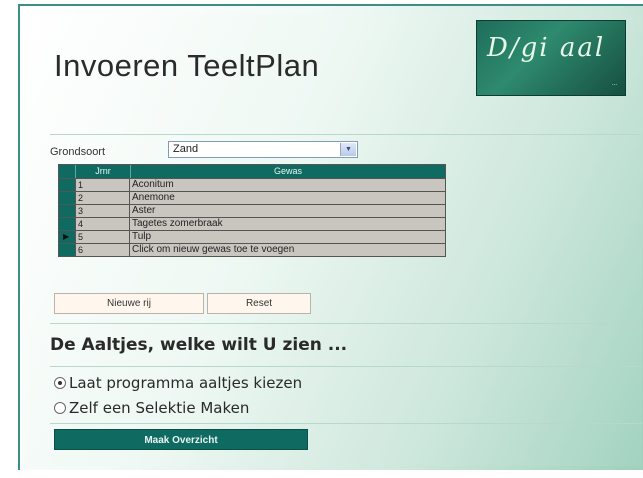 The width and height of the screenshot is (643, 478). I want to click on table-row: 6 Click om nieuw gewas toe te voegen, so click(252, 249).